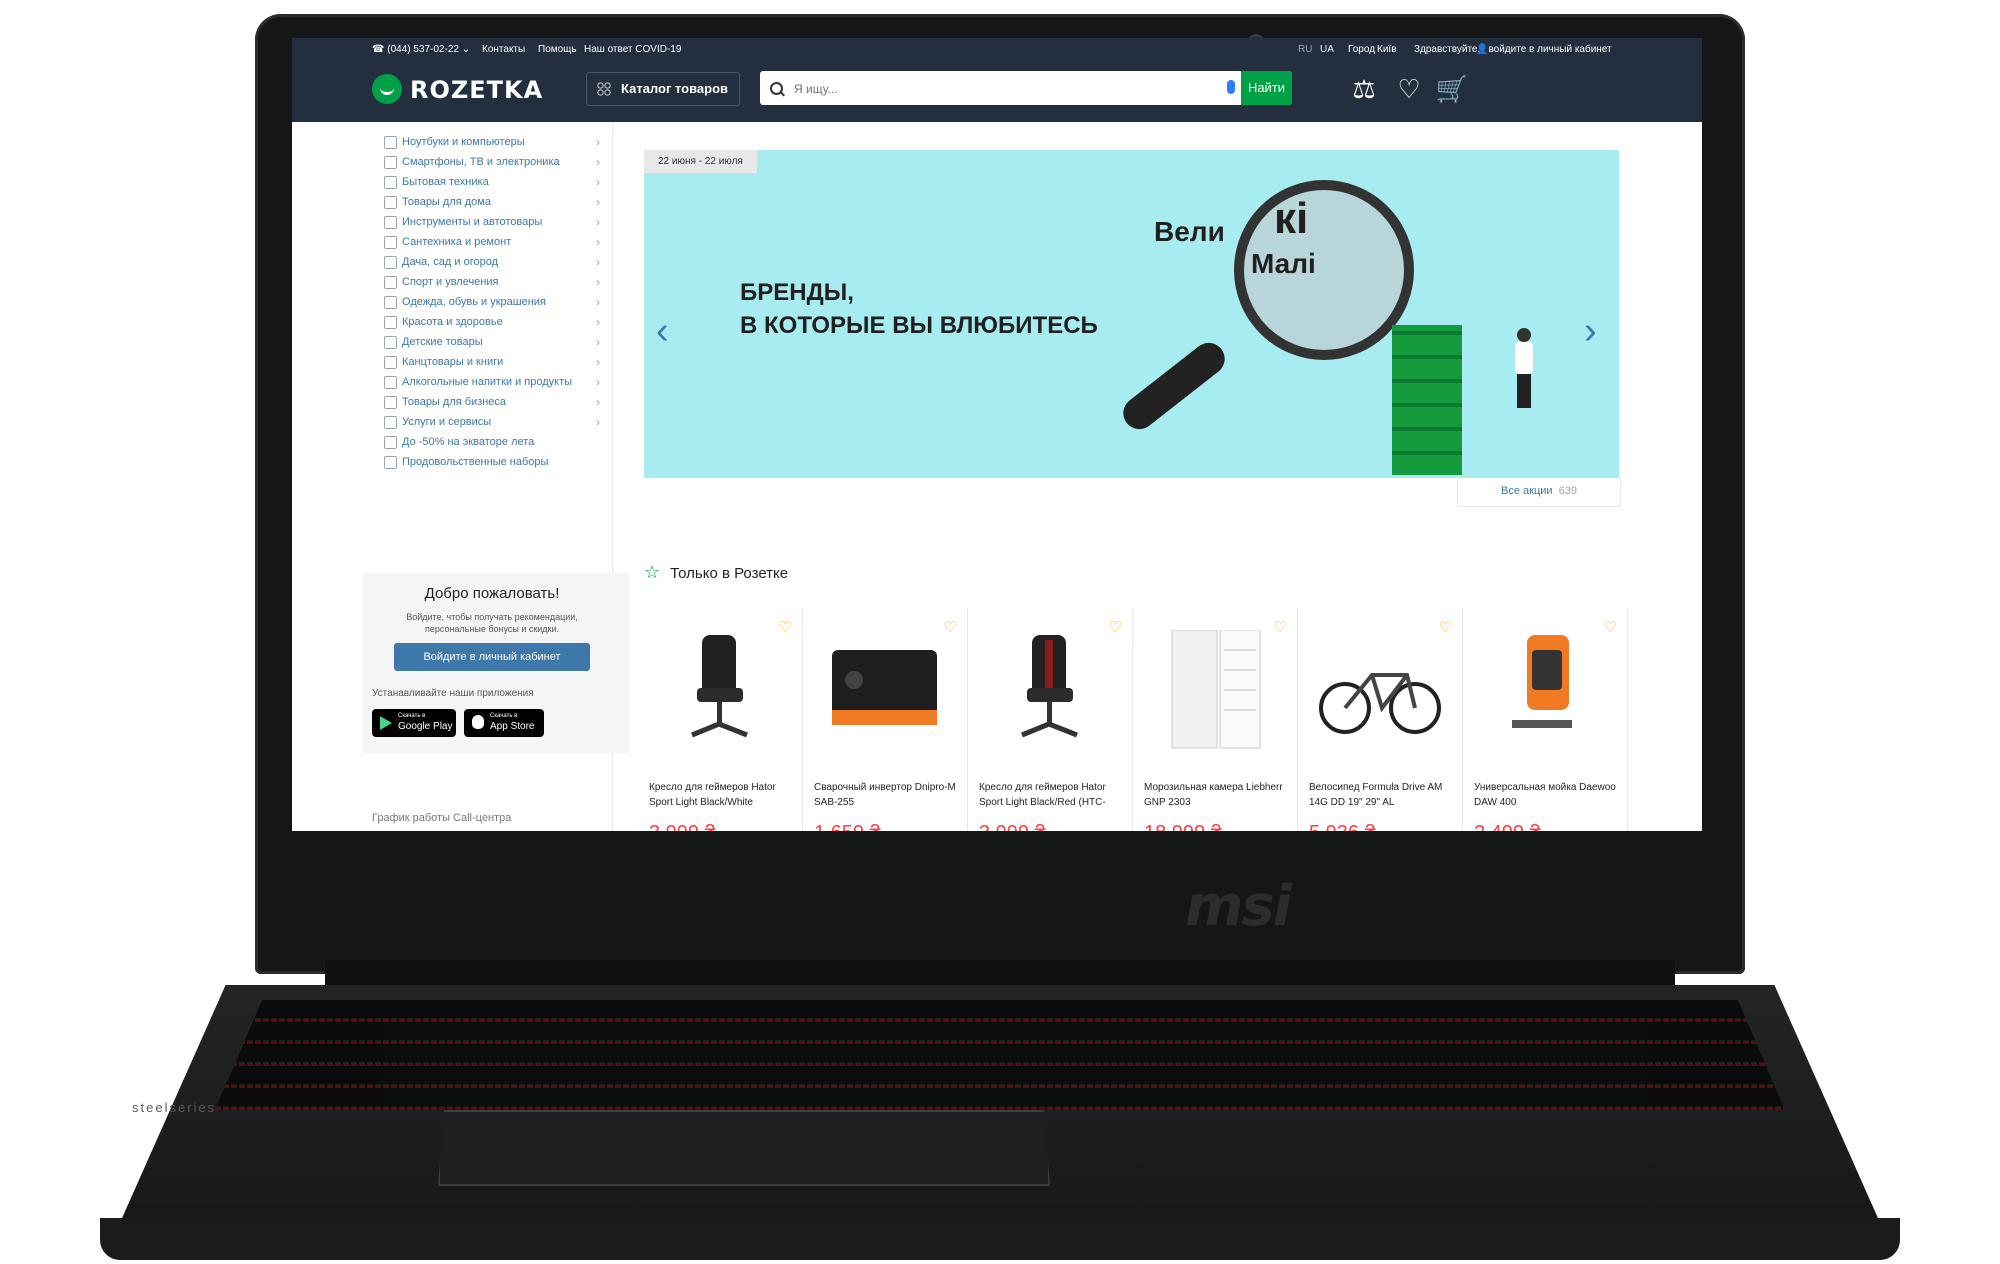 This screenshot has width=2000, height=1264. I want to click on washing-machine-icon, so click(390, 182).